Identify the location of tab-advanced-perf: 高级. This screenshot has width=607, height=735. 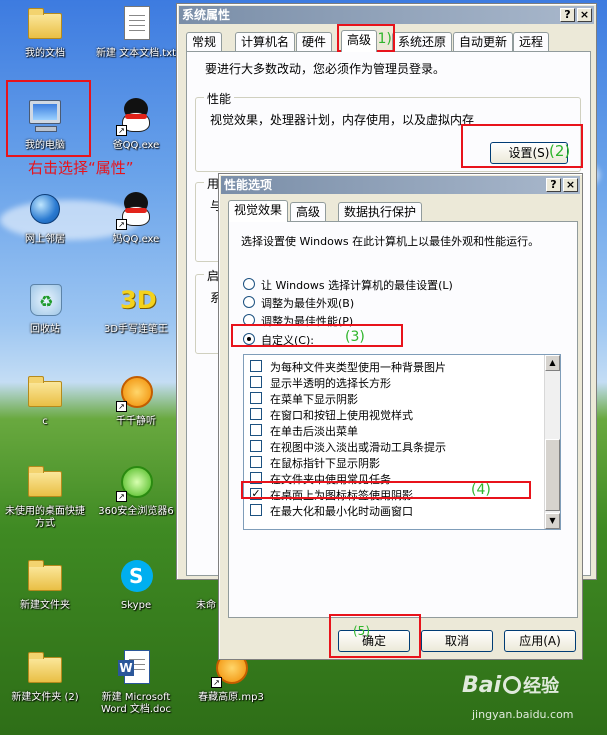
(308, 212).